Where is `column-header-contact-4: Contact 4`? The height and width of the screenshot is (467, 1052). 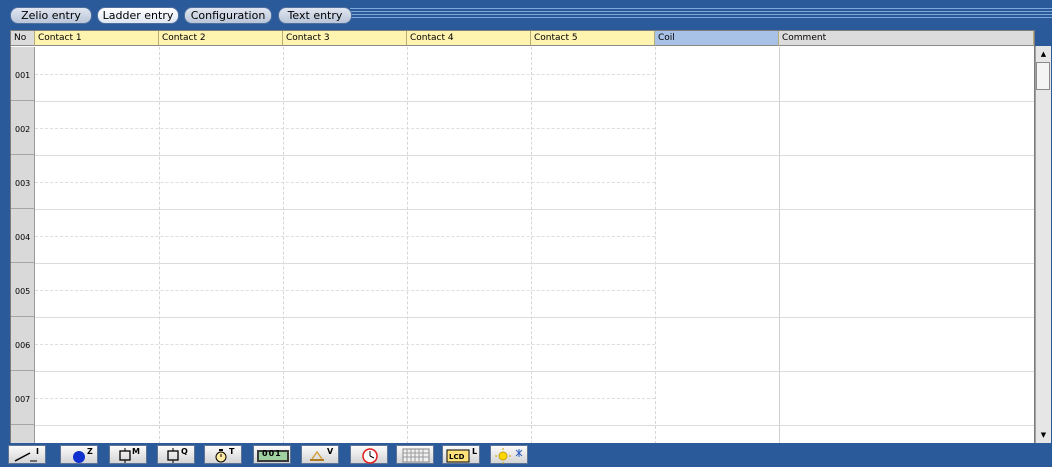 column-header-contact-4: Contact 4 is located at coordinates (469, 38).